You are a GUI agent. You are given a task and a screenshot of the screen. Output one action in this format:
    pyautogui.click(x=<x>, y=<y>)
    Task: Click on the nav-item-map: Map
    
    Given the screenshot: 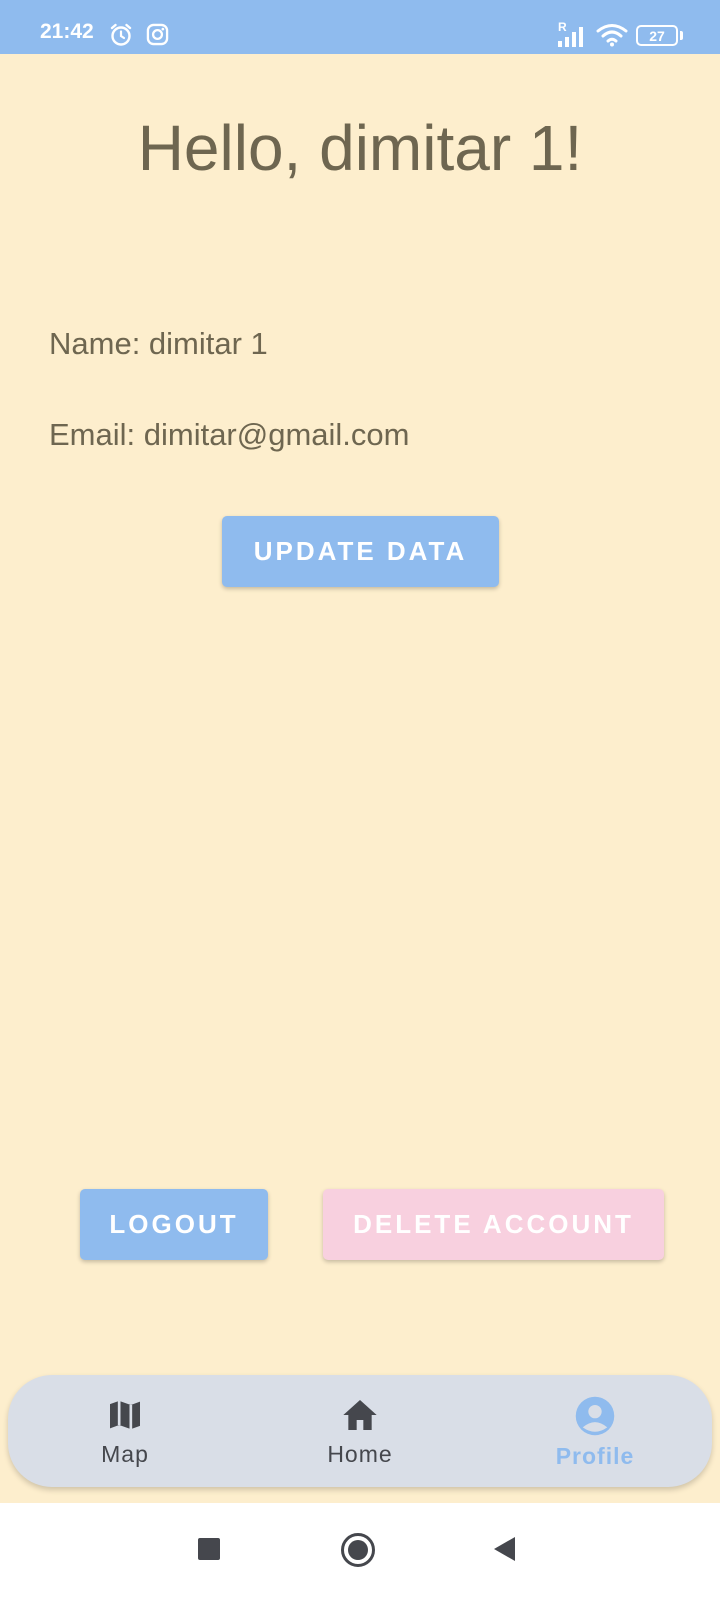 What is the action you would take?
    pyautogui.click(x=125, y=1431)
    